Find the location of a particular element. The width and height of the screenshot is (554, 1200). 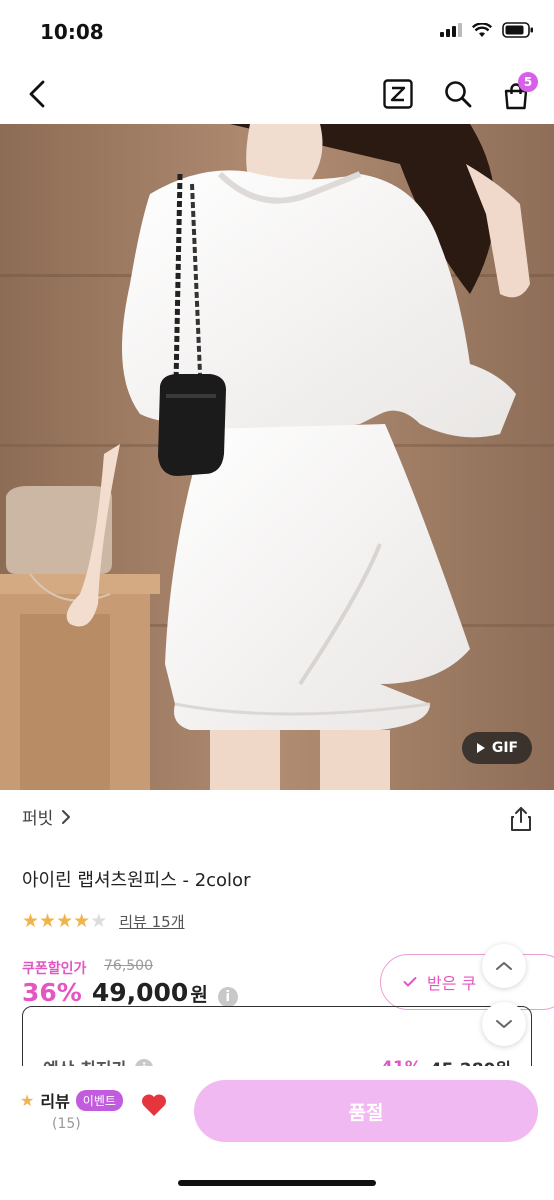

search-icon is located at coordinates (458, 94).